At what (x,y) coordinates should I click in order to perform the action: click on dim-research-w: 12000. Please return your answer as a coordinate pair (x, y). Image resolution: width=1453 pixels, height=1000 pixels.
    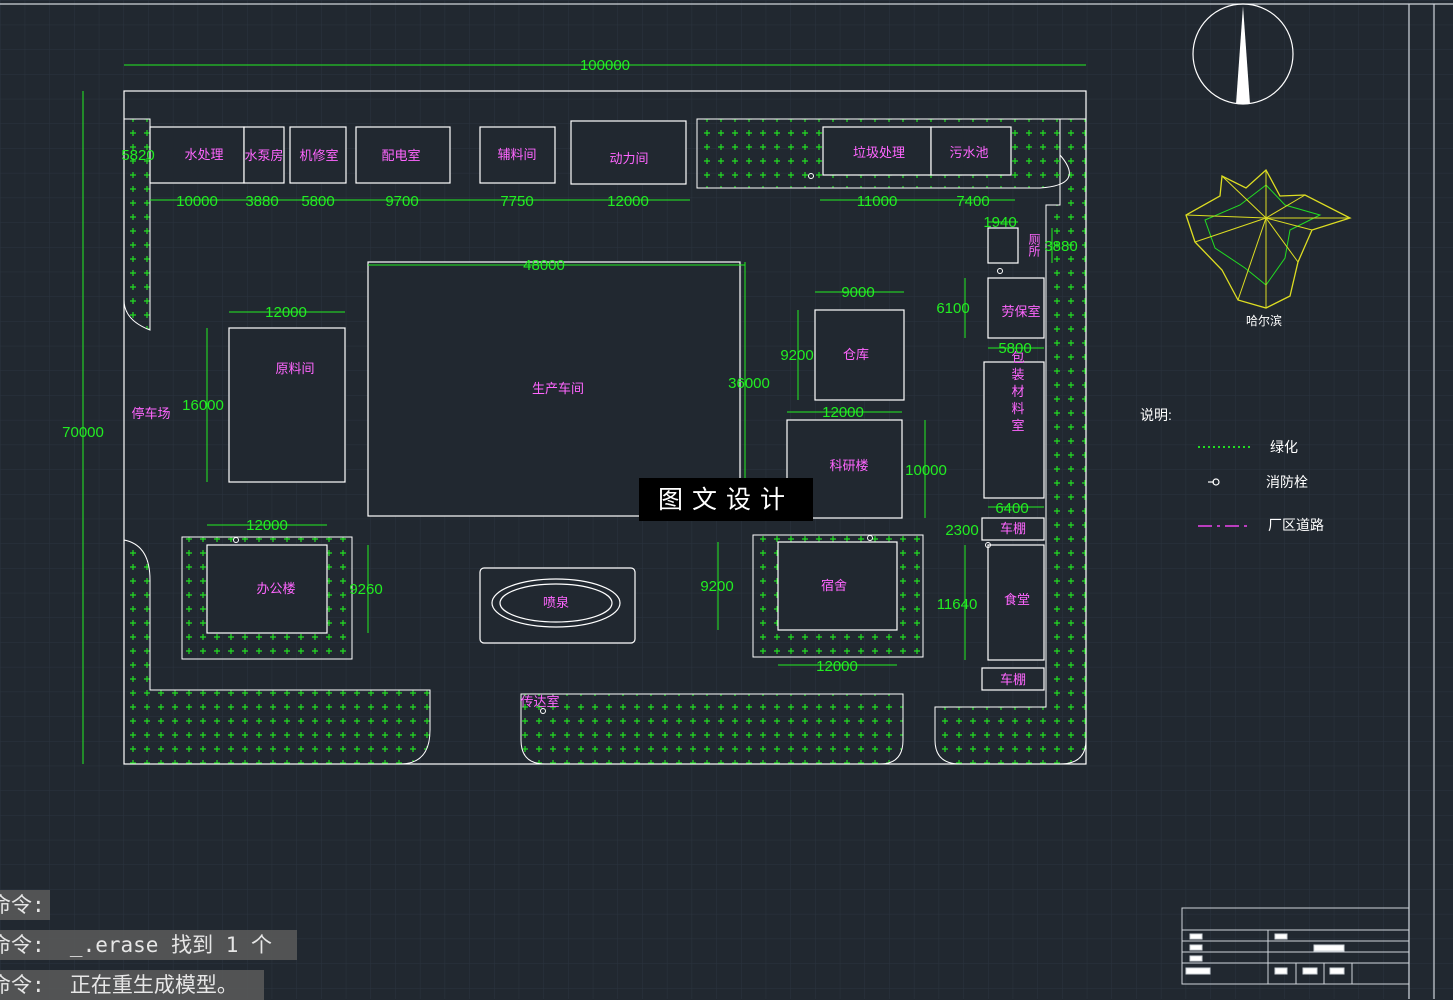
    Looking at the image, I should click on (843, 412).